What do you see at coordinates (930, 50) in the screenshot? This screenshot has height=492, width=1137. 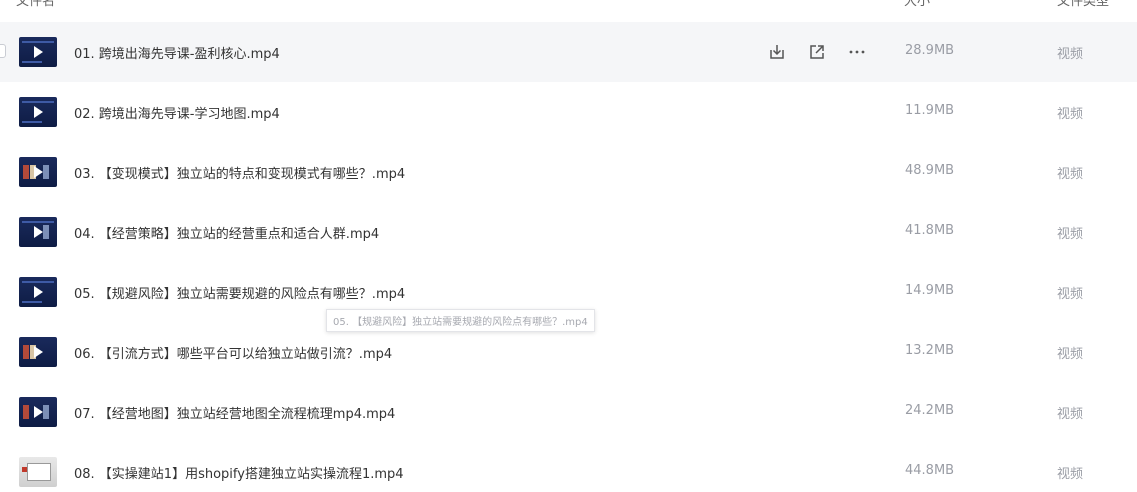 I see `file-size: 28.9MB` at bounding box center [930, 50].